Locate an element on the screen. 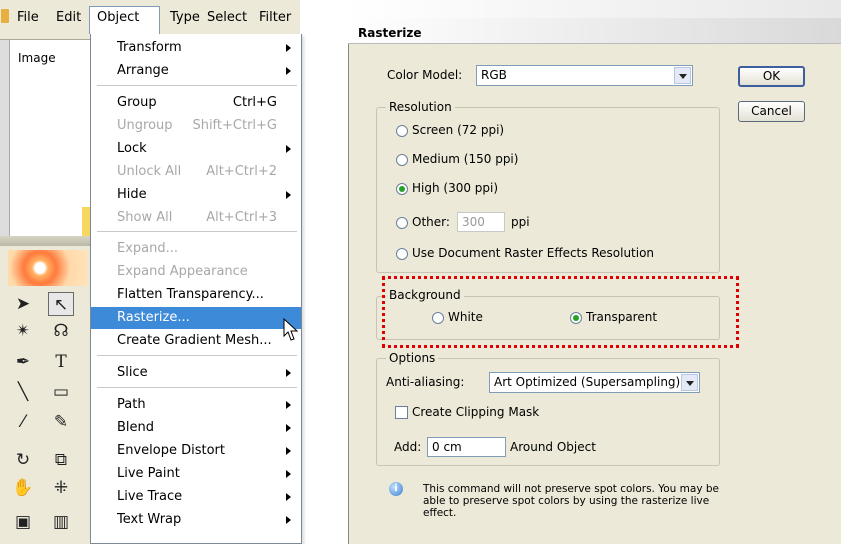 This screenshot has width=841, height=544. menu-item-text-wrap: Text Wrap is located at coordinates (196, 520).